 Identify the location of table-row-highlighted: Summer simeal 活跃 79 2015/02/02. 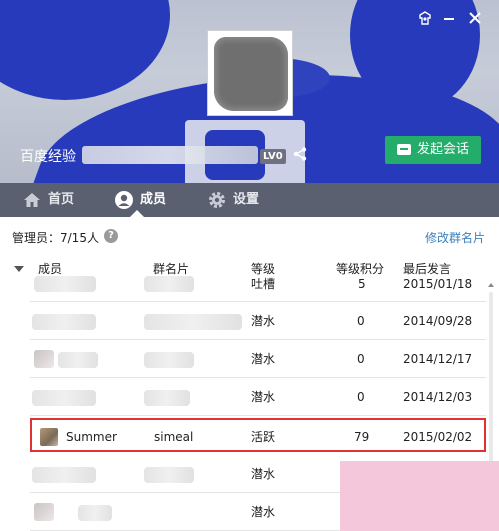
(258, 435).